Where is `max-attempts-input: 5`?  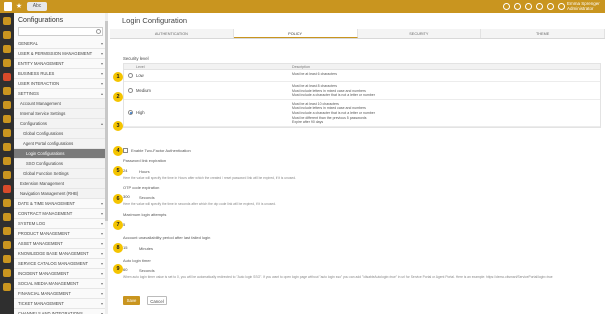 max-attempts-input: 5 is located at coordinates (124, 225).